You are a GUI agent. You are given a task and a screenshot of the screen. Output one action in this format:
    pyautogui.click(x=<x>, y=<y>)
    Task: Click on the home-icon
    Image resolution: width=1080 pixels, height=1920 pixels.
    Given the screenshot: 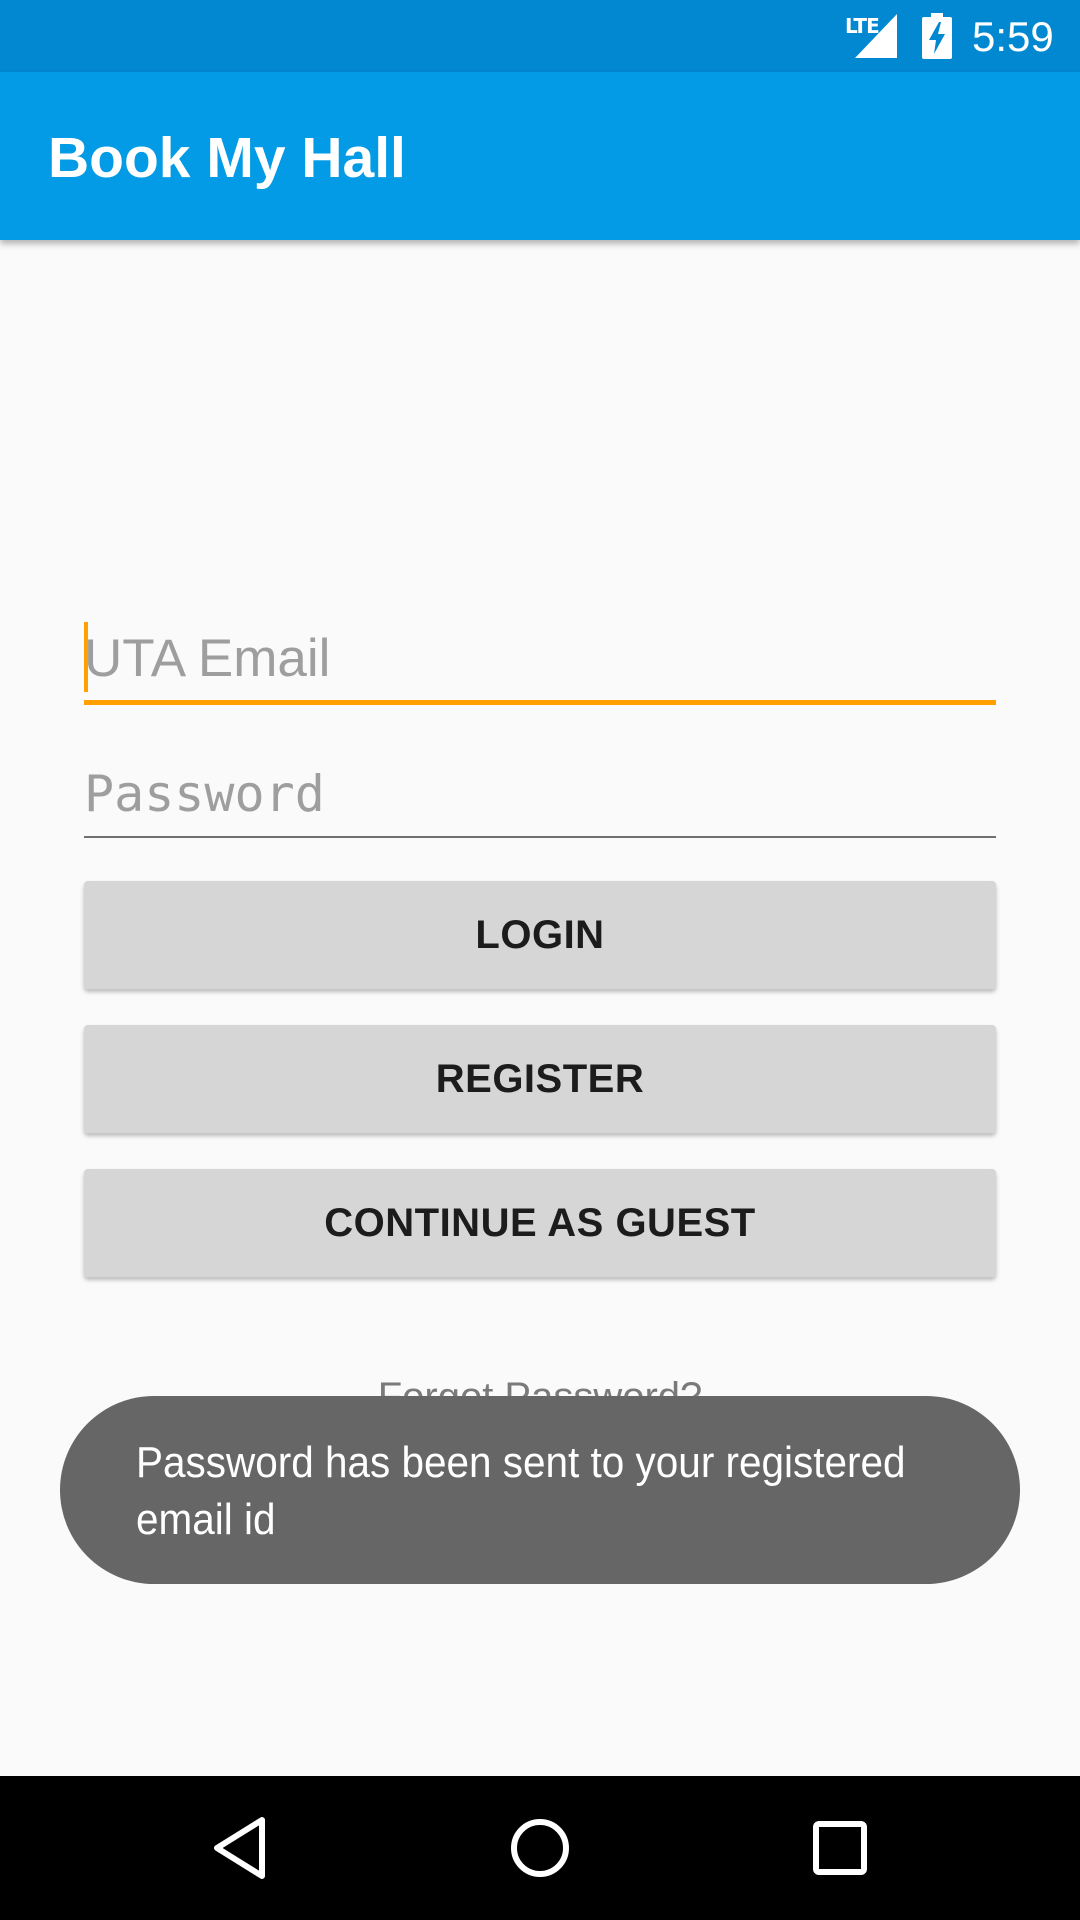 What is the action you would take?
    pyautogui.click(x=540, y=1848)
    